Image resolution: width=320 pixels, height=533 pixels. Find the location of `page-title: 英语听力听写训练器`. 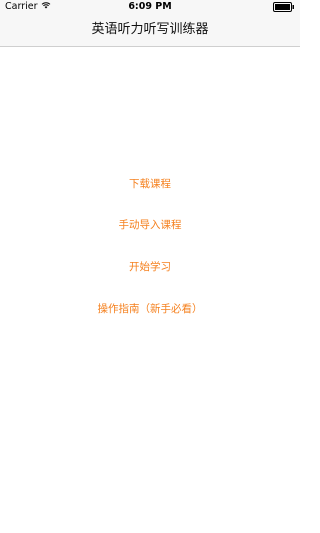

page-title: 英语听力听写训练器 is located at coordinates (150, 29).